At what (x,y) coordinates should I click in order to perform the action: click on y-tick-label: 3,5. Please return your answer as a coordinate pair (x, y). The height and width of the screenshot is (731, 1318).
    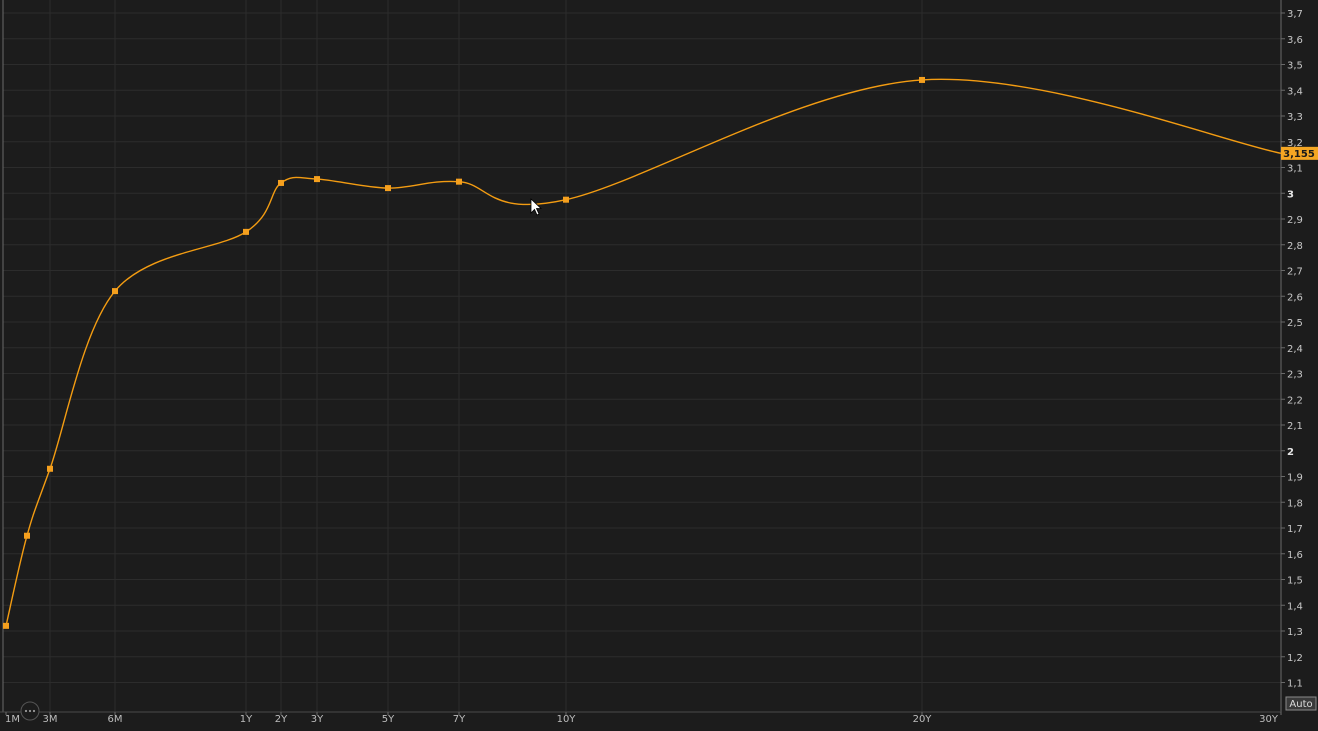
    Looking at the image, I should click on (1295, 66).